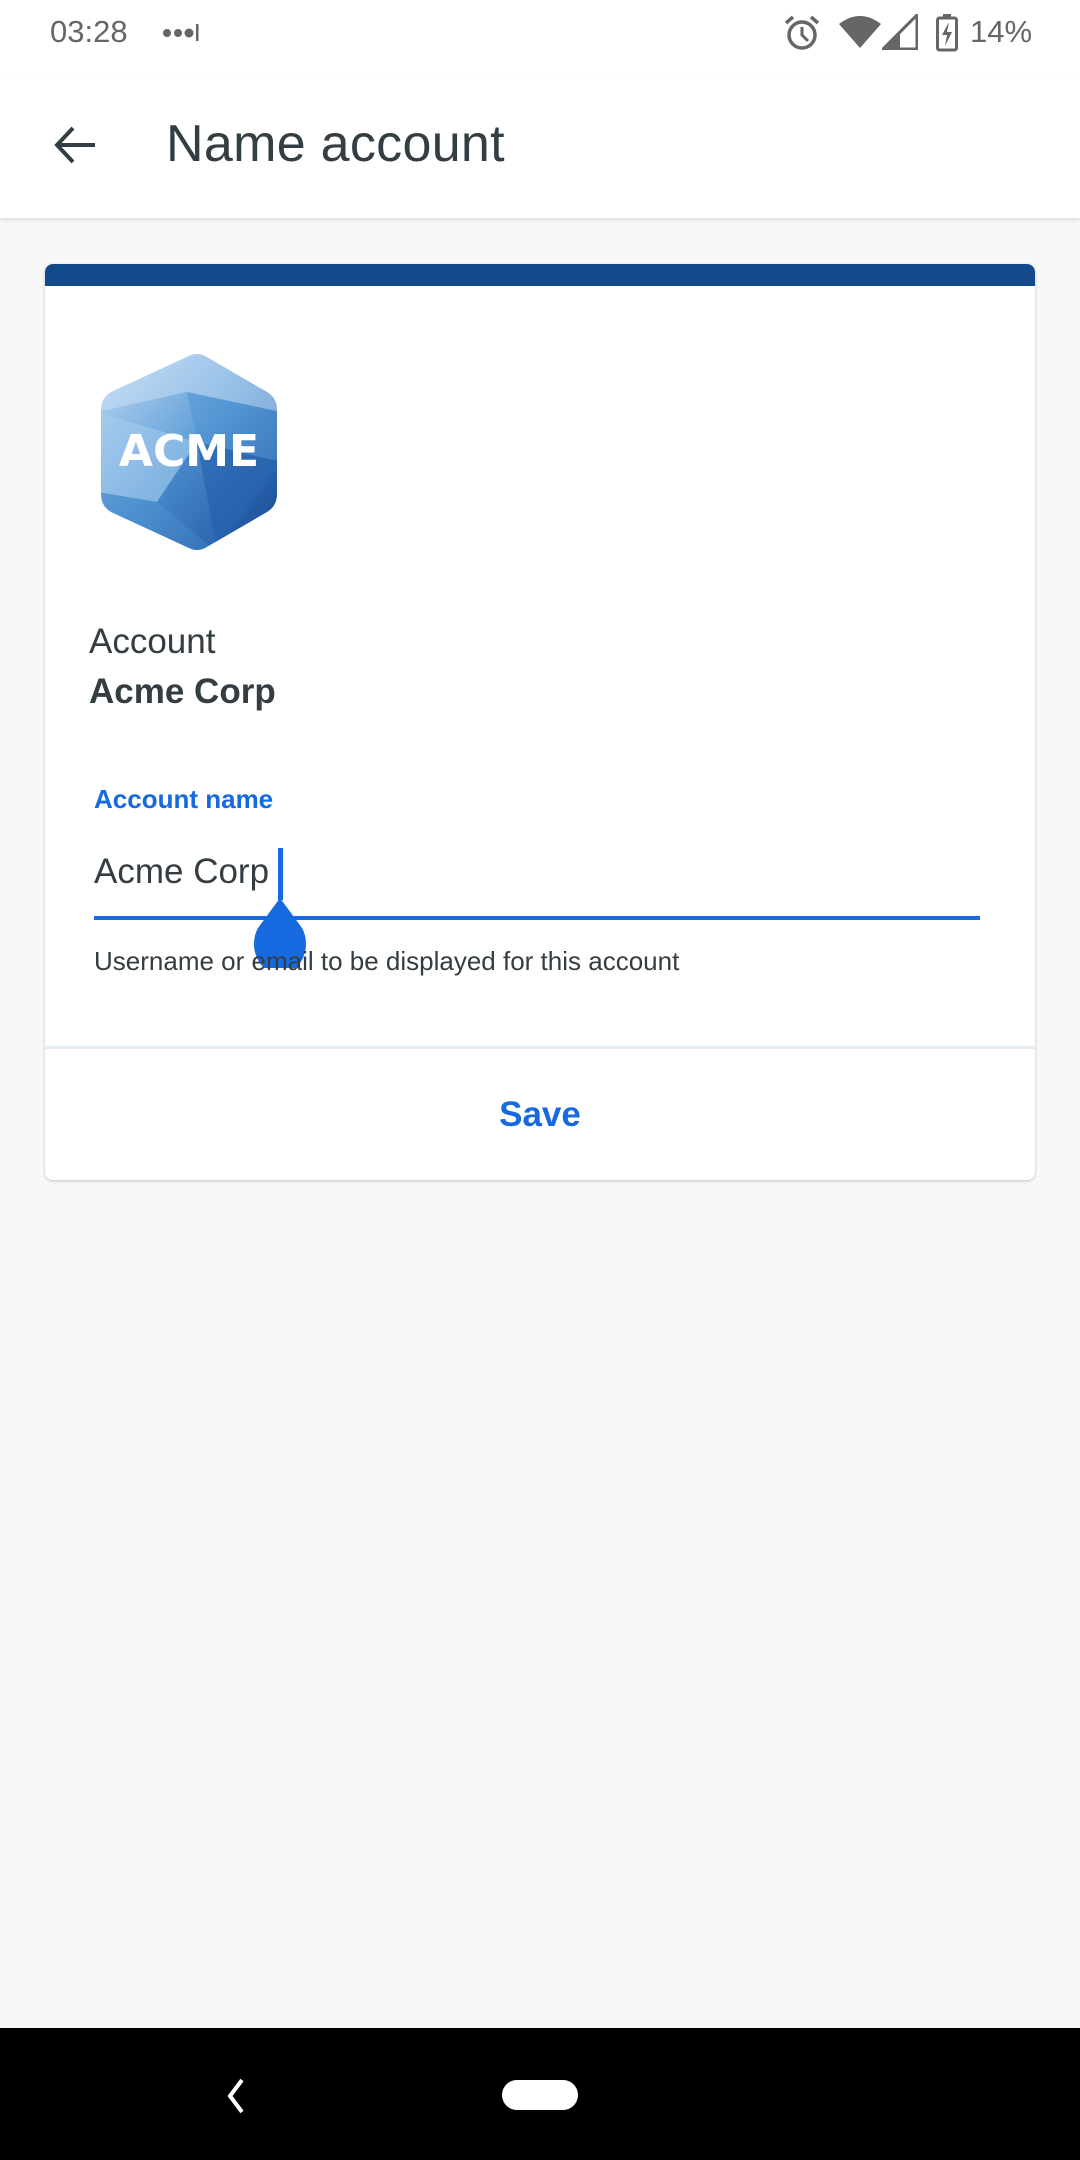 The image size is (1080, 2160). Describe the element at coordinates (237, 2096) in the screenshot. I see `nav-back-icon` at that location.